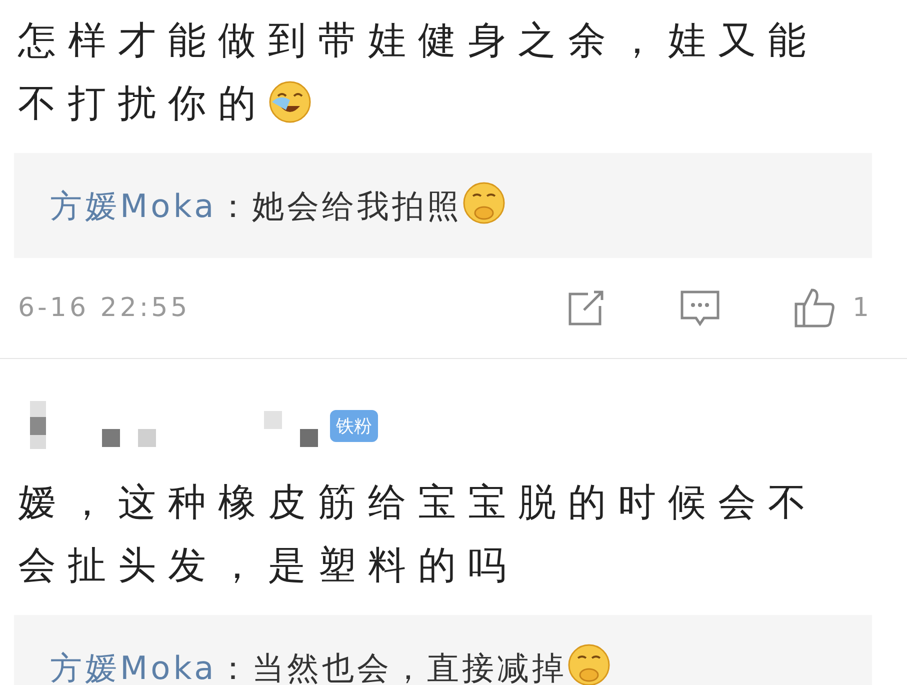  I want to click on comment-text: 嫒，这种橡皮筋给宝宝脱的时候会不, so click(418, 502).